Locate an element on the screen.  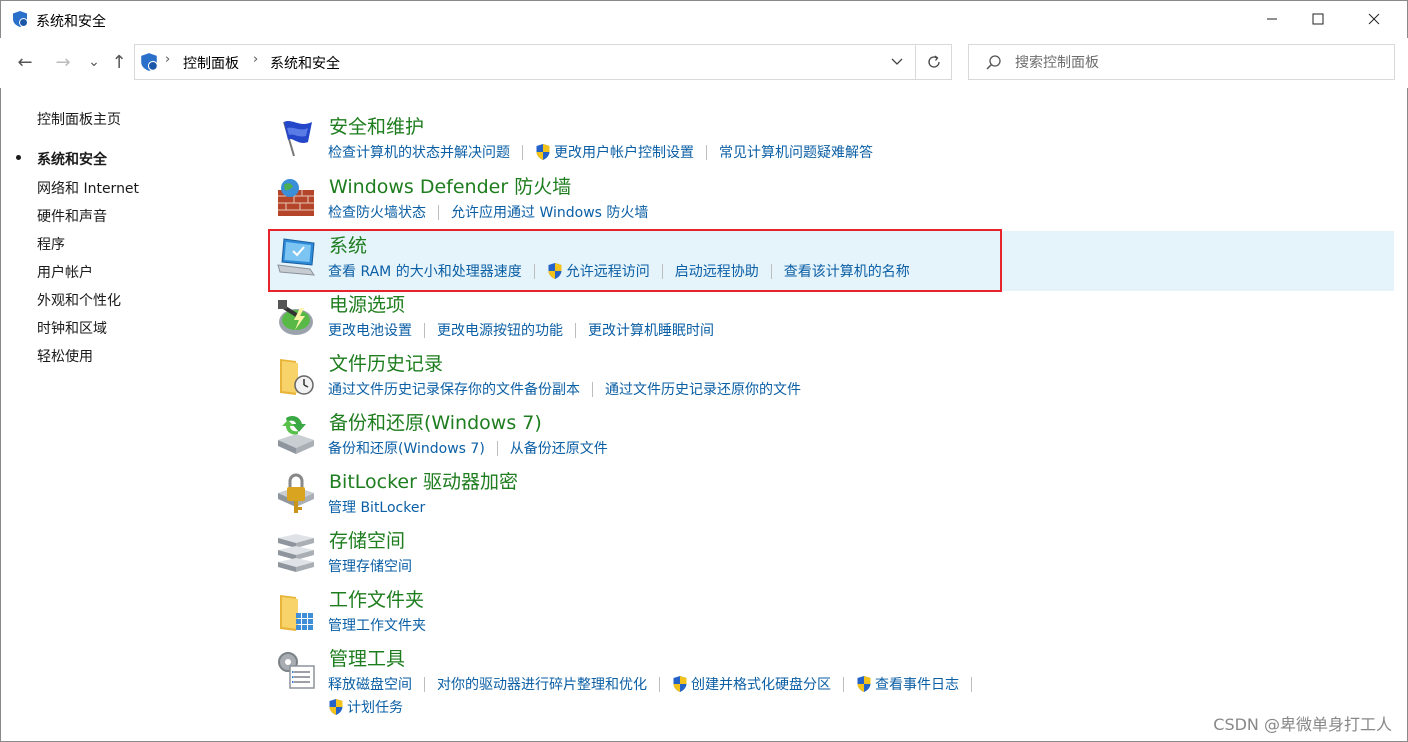
storage-icon is located at coordinates (296, 553).